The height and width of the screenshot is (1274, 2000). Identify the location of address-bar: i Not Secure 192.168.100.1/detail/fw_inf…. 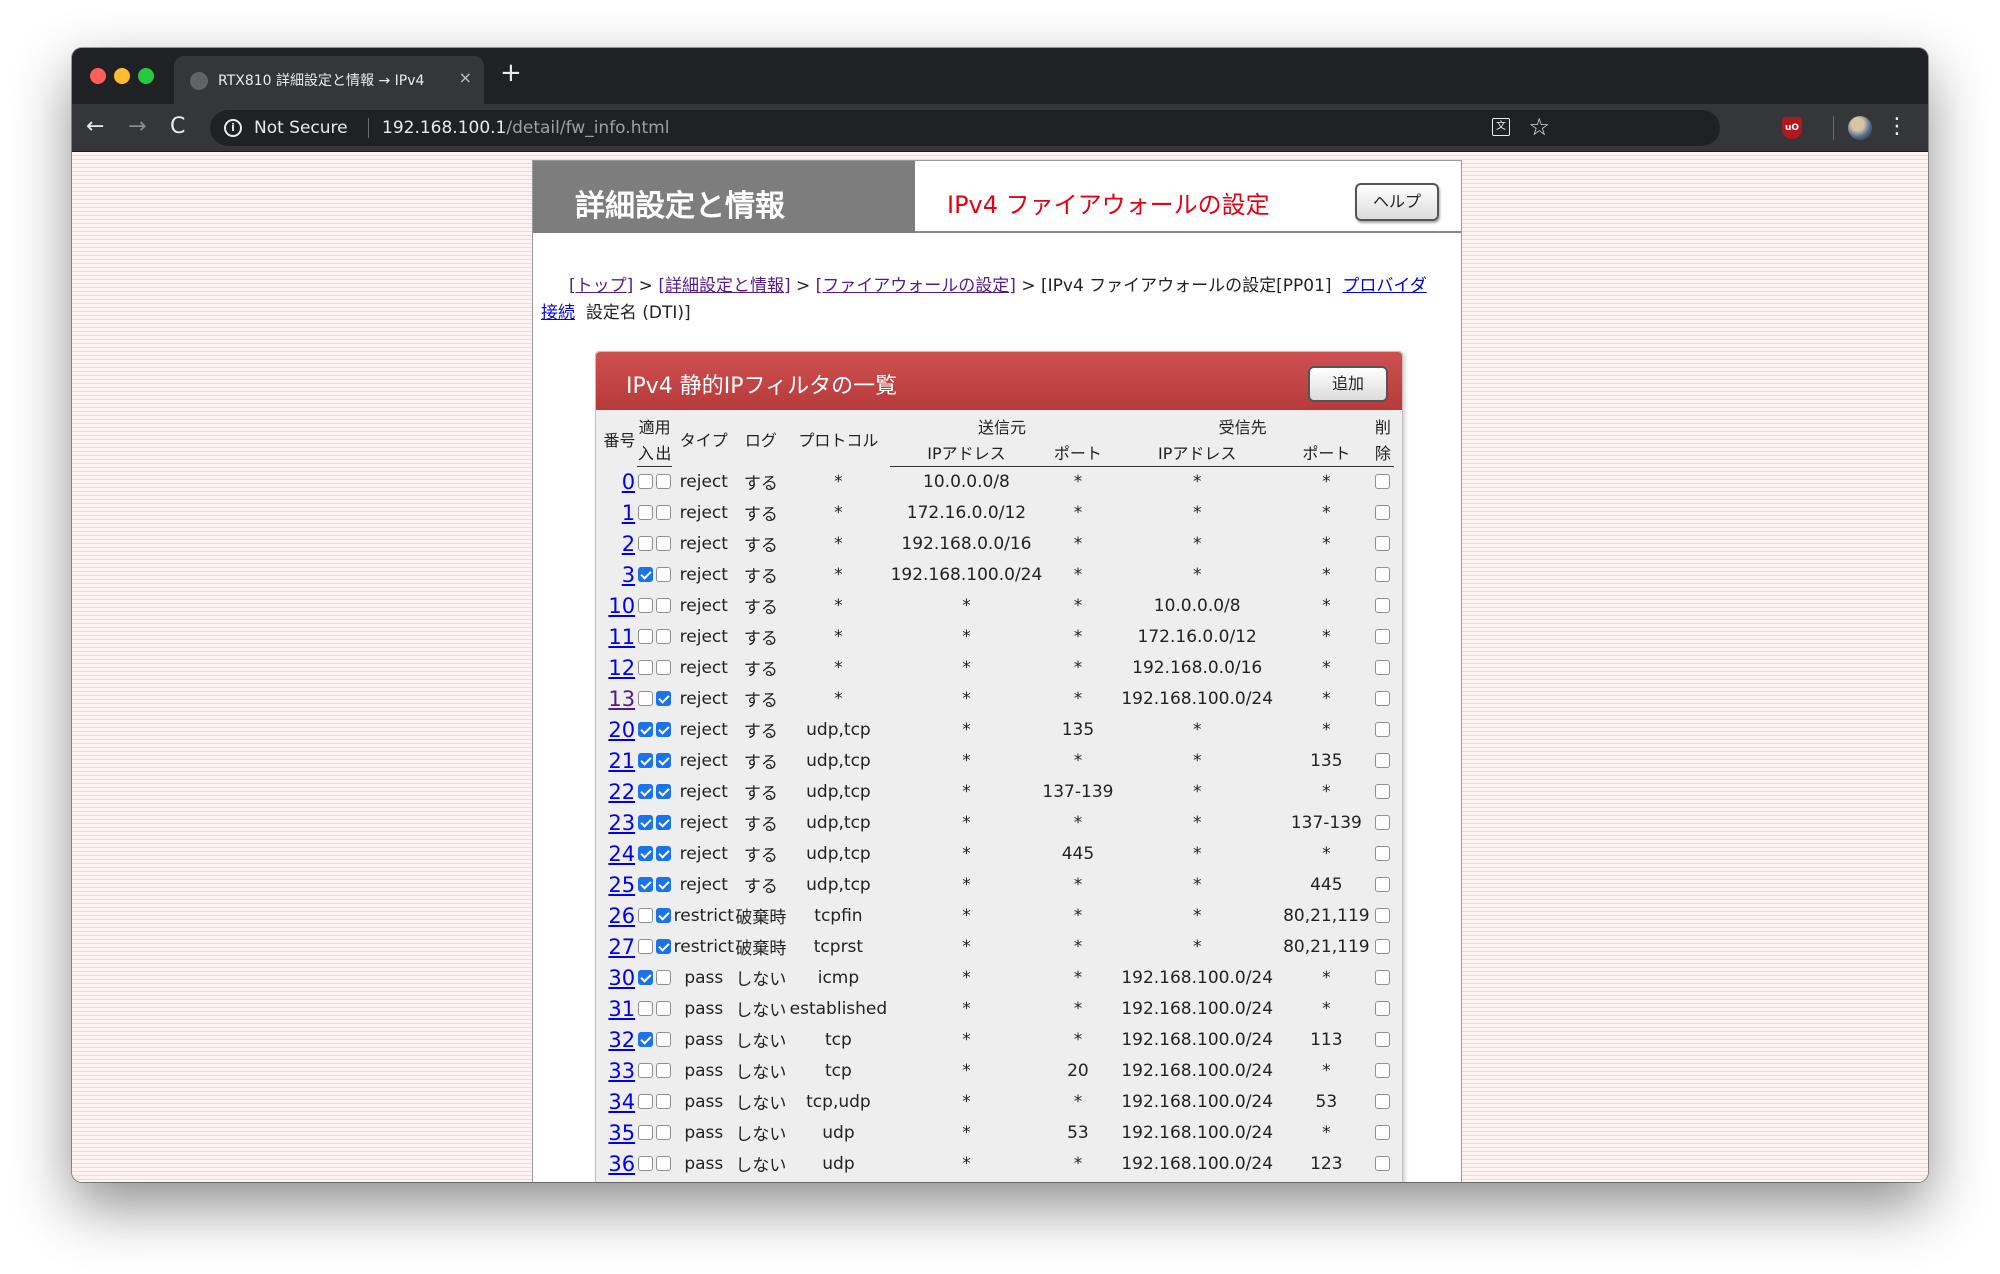
(965, 128).